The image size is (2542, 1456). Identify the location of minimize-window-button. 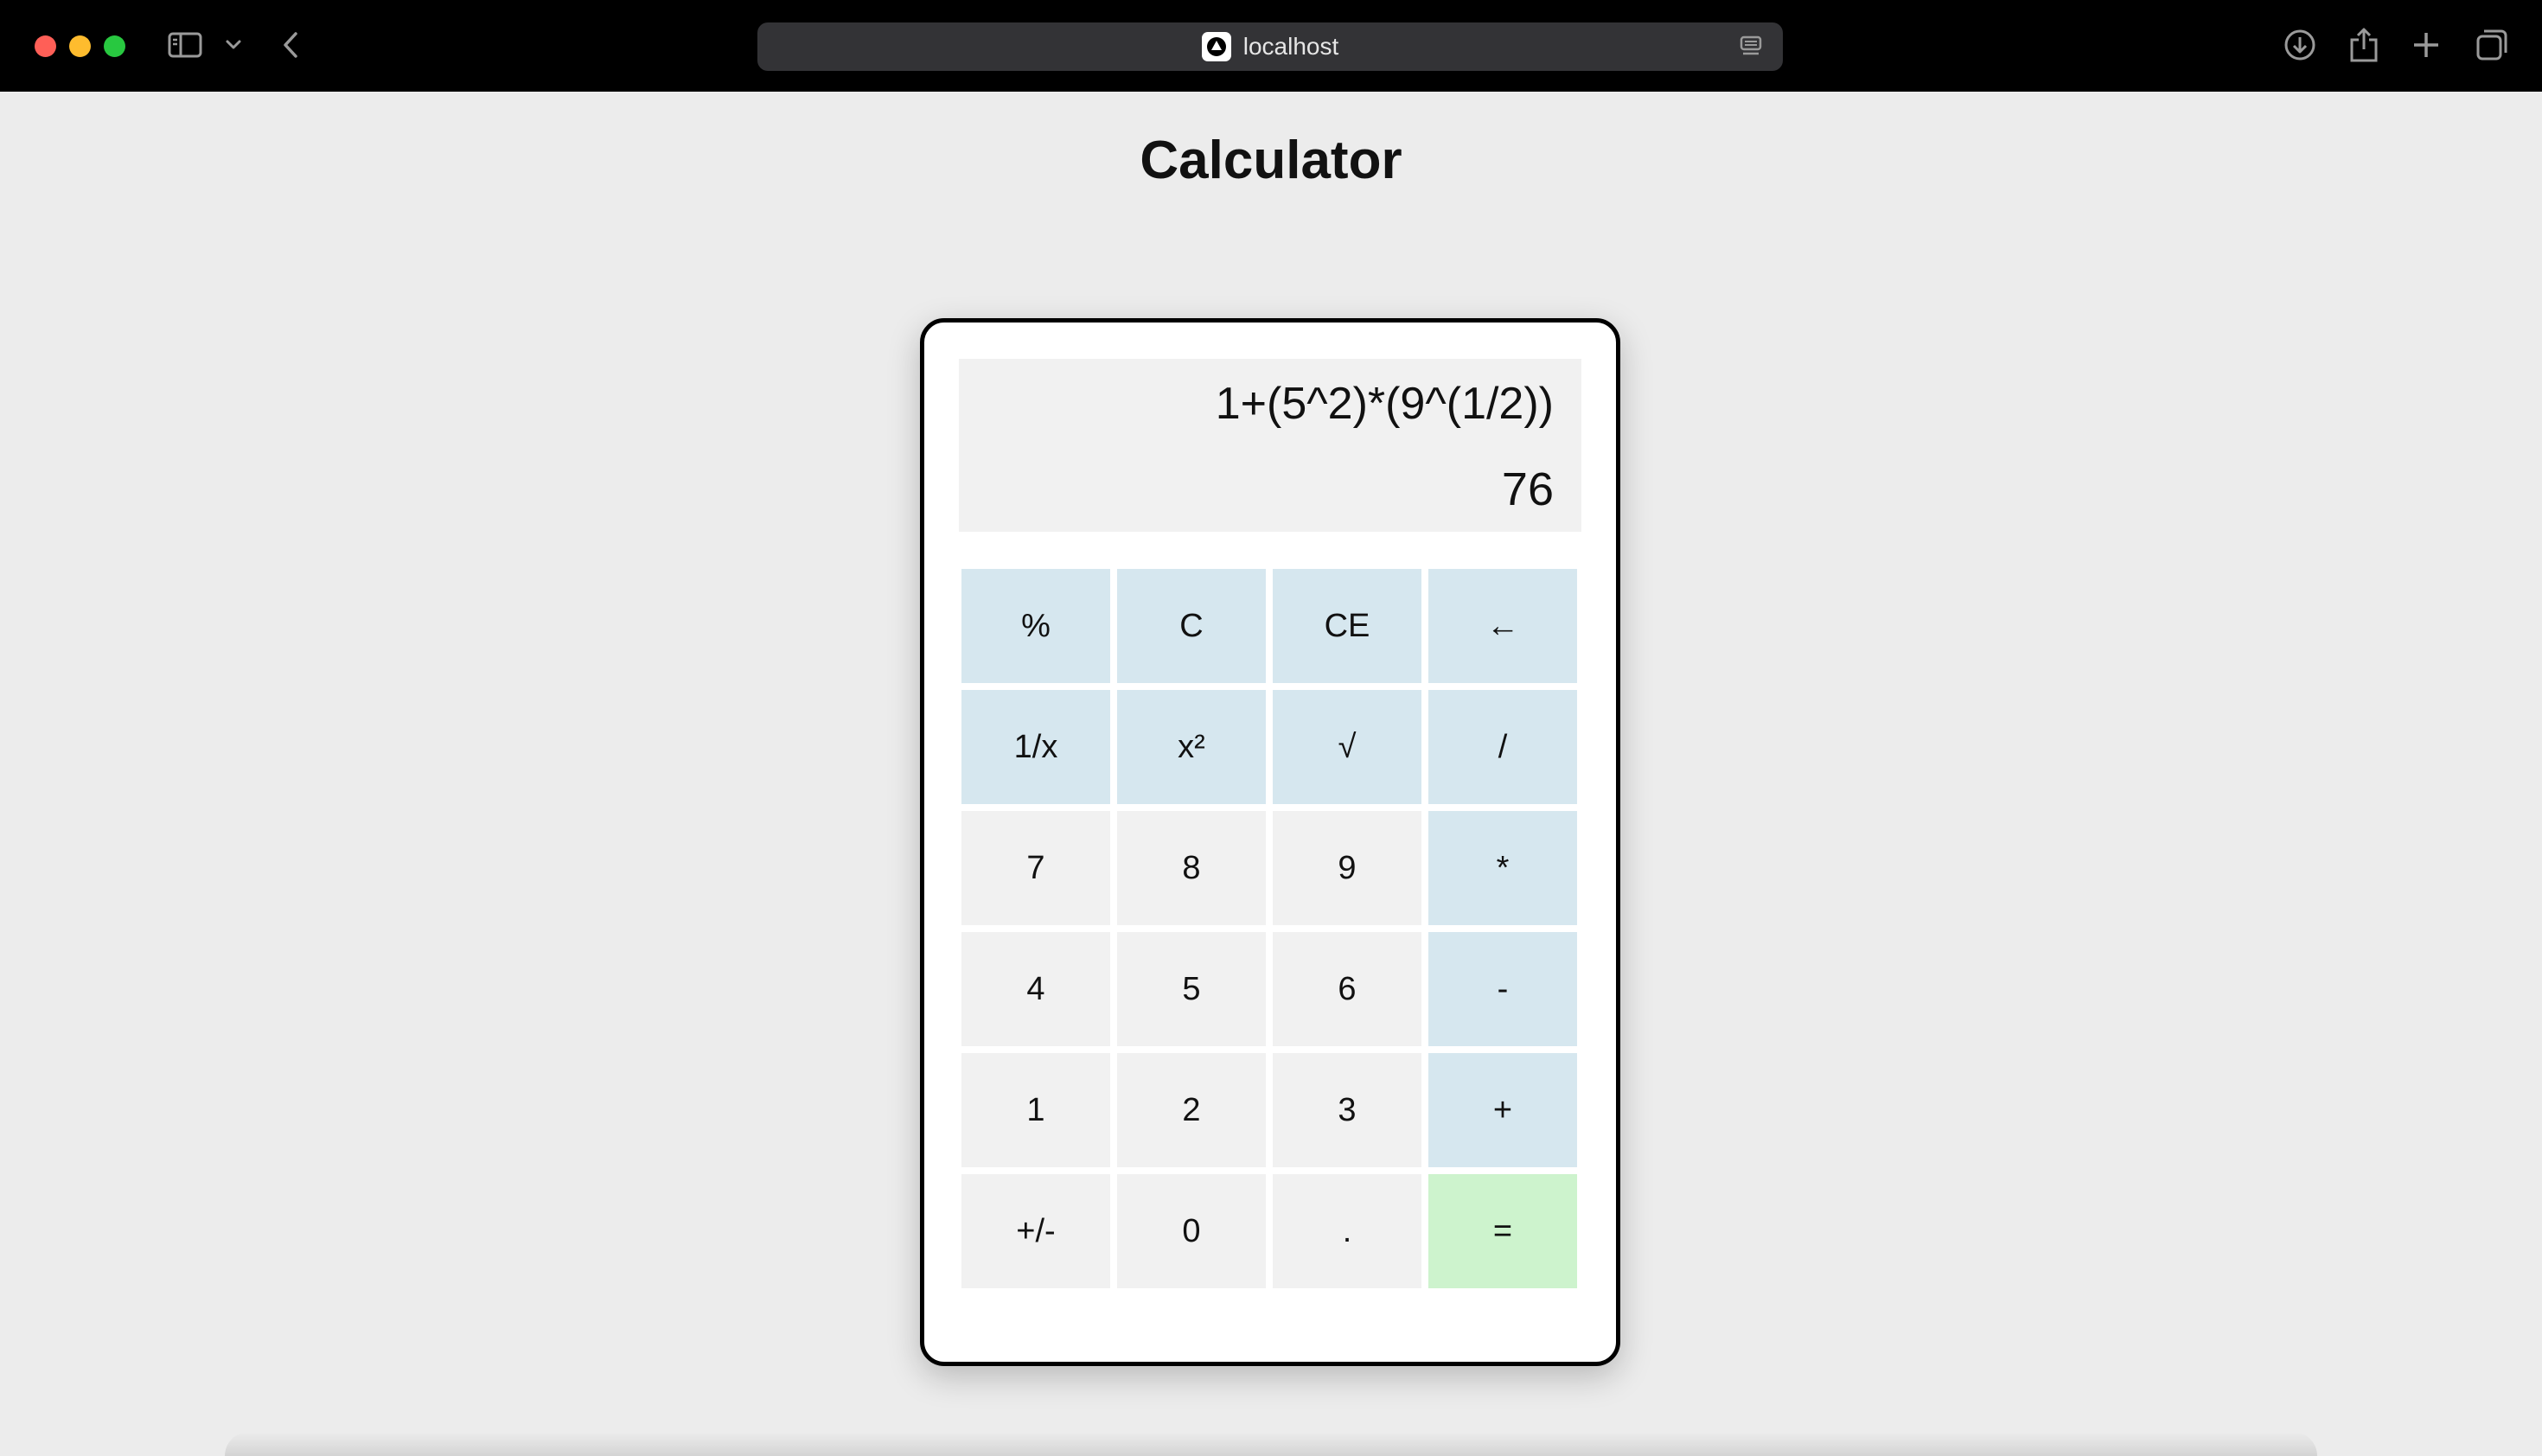
(80, 46).